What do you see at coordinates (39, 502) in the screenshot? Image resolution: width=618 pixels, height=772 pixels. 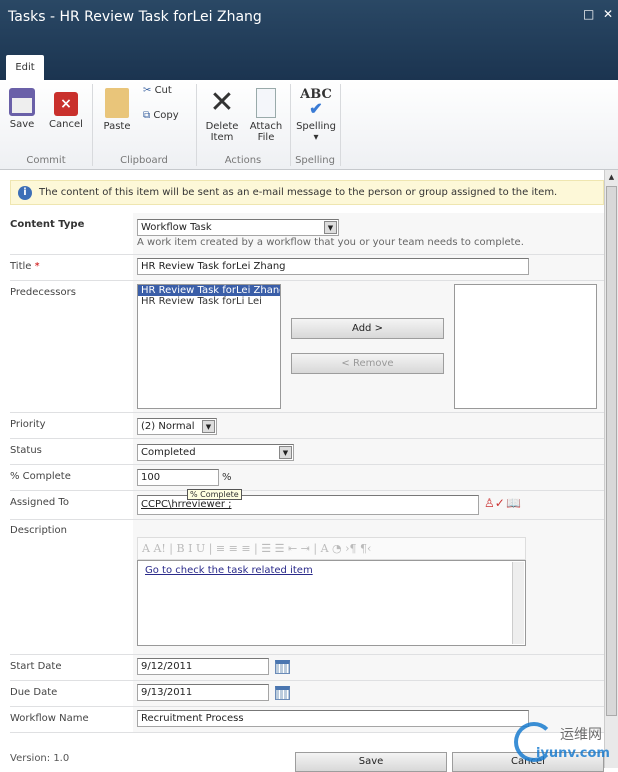 I see `label: Assigned To` at bounding box center [39, 502].